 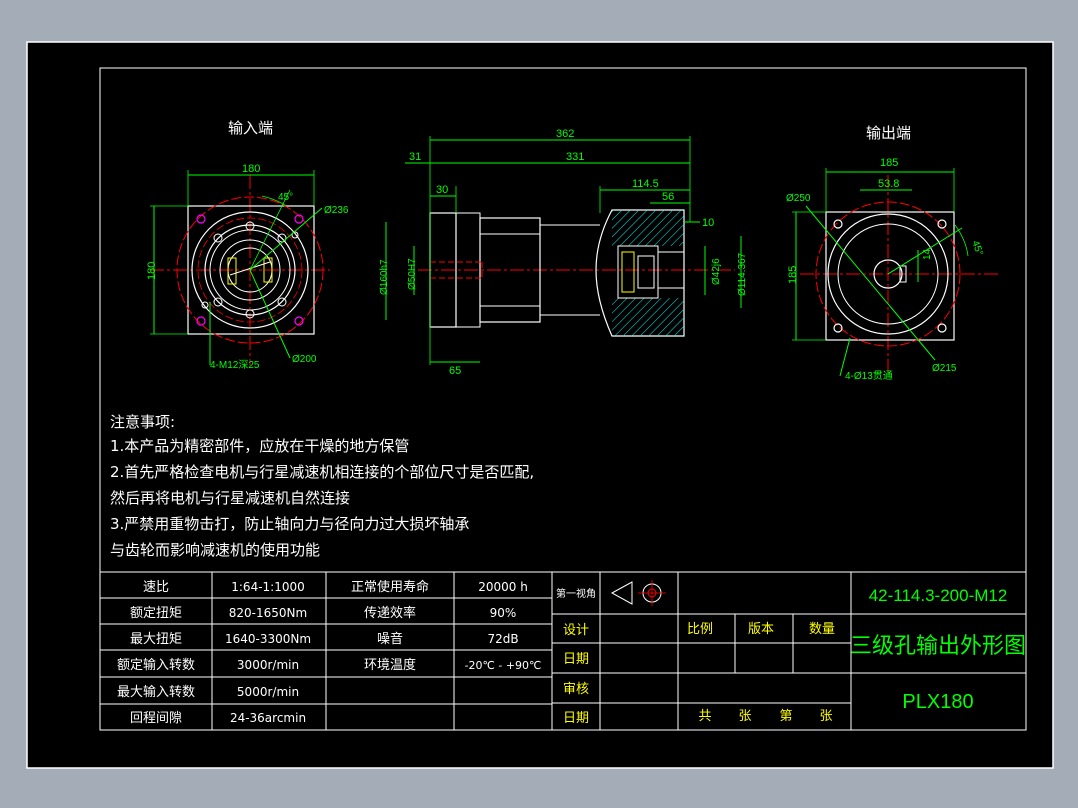 I want to click on side-total-dim: 362, so click(x=565, y=134).